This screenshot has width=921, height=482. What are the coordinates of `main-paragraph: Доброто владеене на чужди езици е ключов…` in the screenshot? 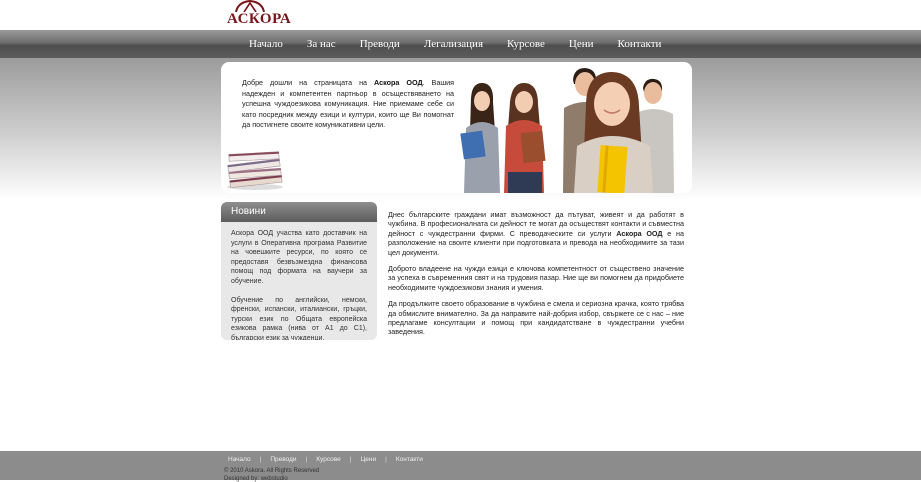 It's located at (536, 278).